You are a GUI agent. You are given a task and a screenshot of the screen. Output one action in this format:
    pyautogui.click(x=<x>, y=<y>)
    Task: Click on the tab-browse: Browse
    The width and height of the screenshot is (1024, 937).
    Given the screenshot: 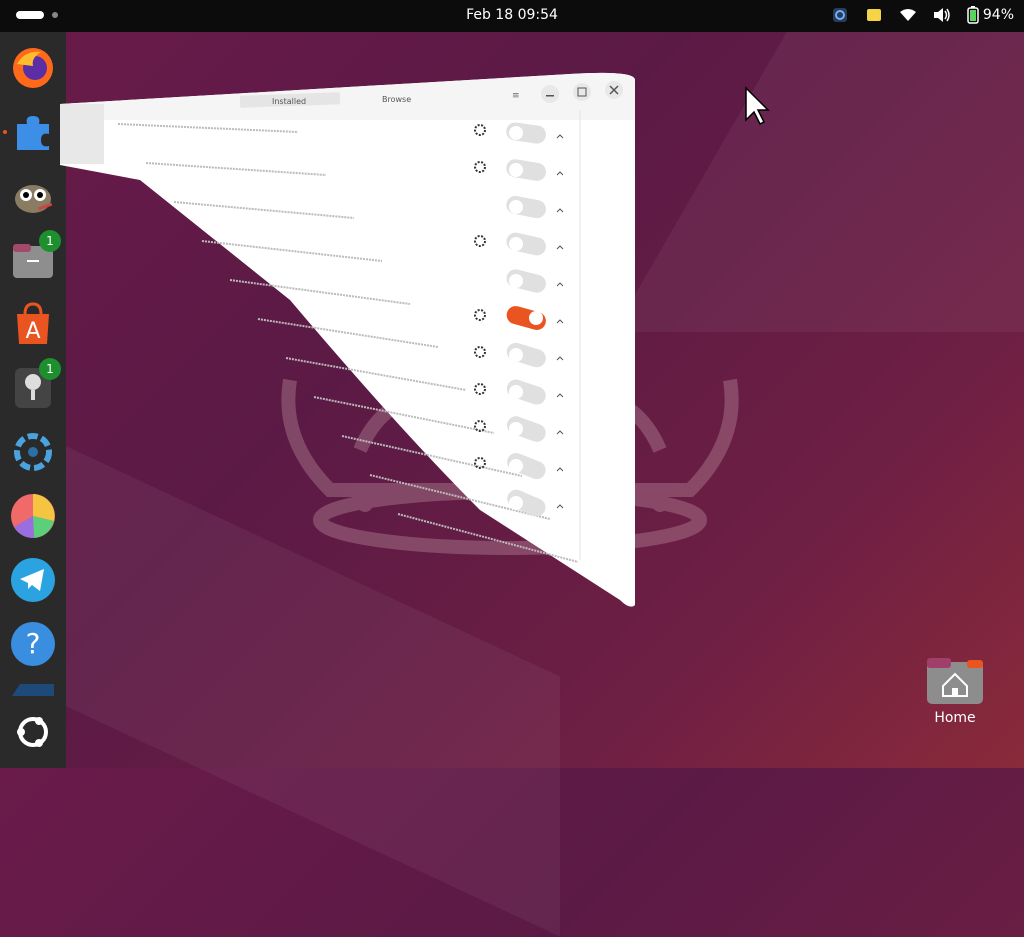 What is the action you would take?
    pyautogui.click(x=396, y=99)
    